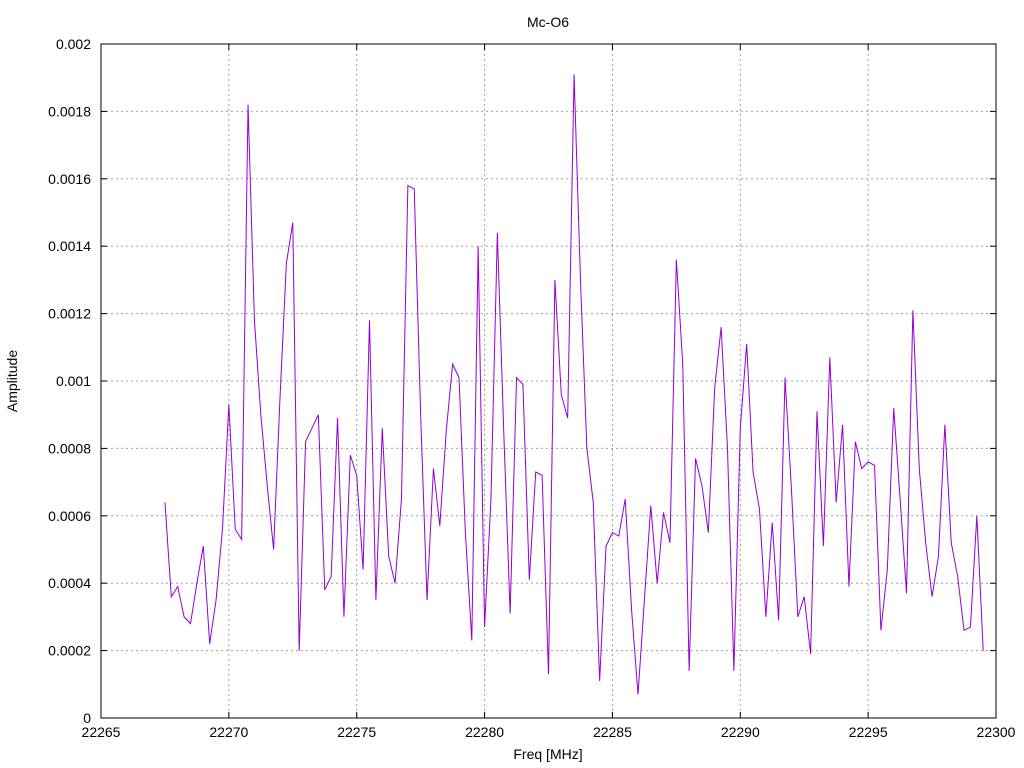 This screenshot has width=1024, height=768. I want to click on y-tick-label: 0.001, so click(73, 381).